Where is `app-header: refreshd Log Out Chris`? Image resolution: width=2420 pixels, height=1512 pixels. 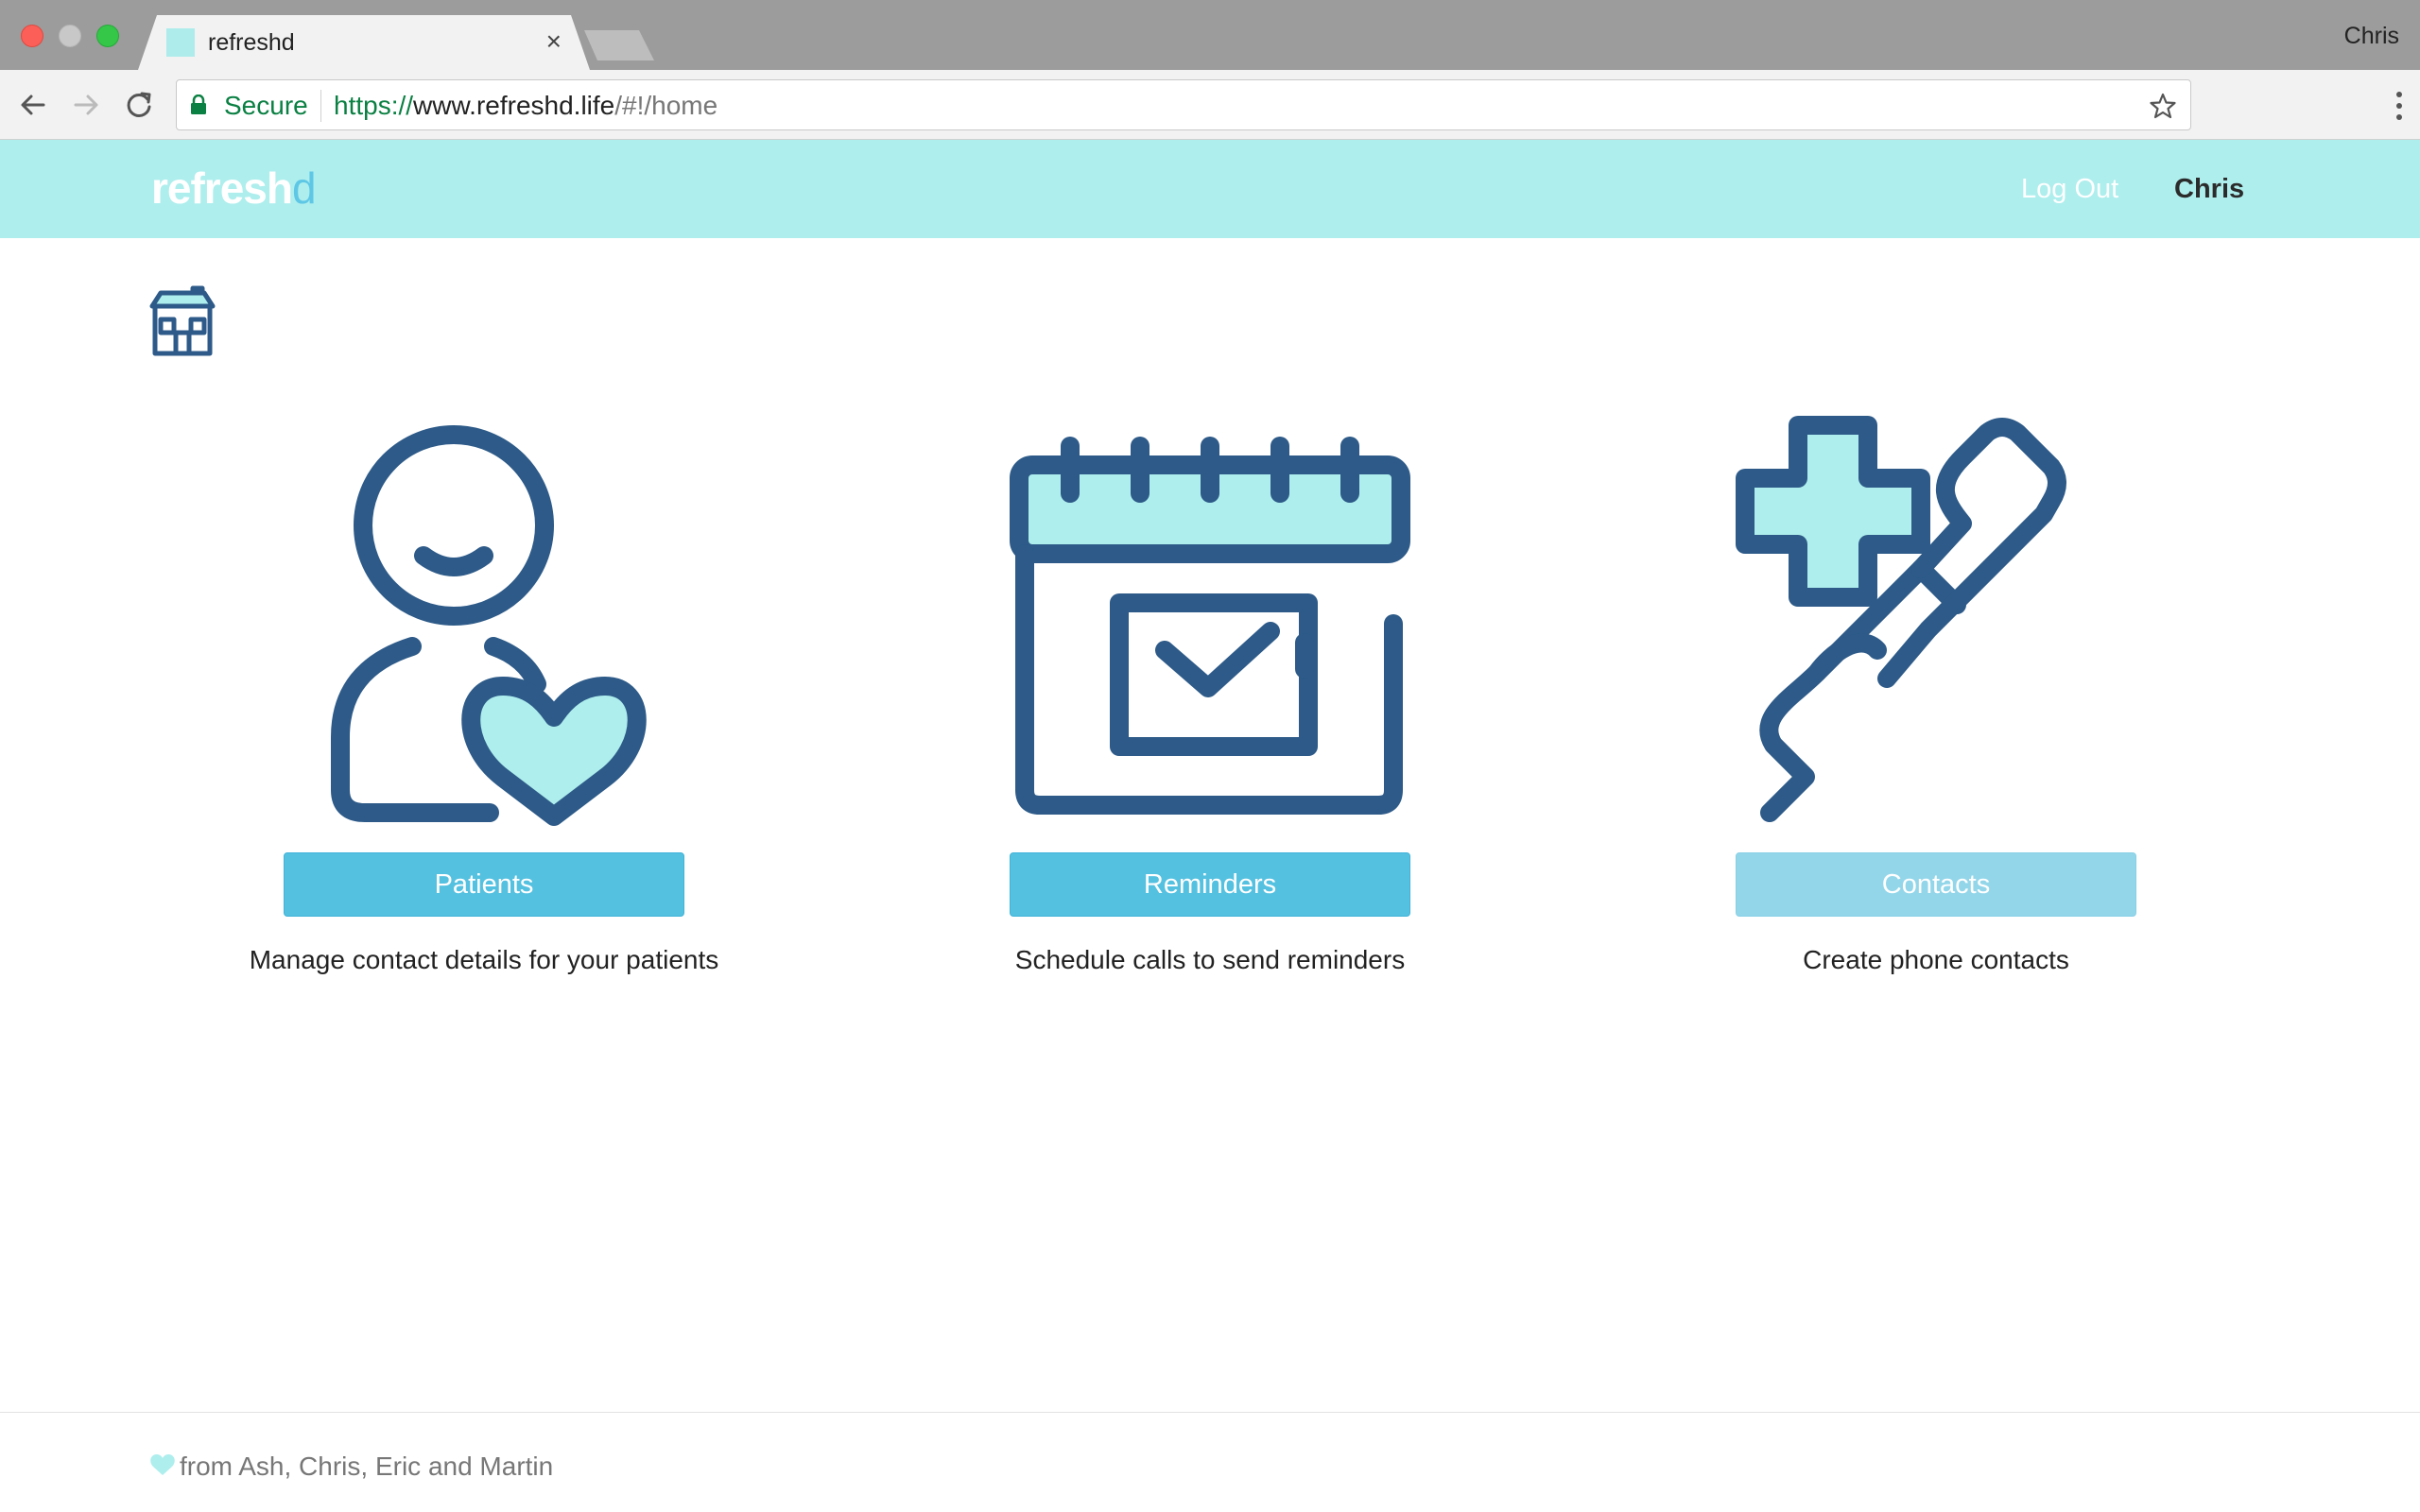 app-header: refreshd Log Out Chris is located at coordinates (1210, 189).